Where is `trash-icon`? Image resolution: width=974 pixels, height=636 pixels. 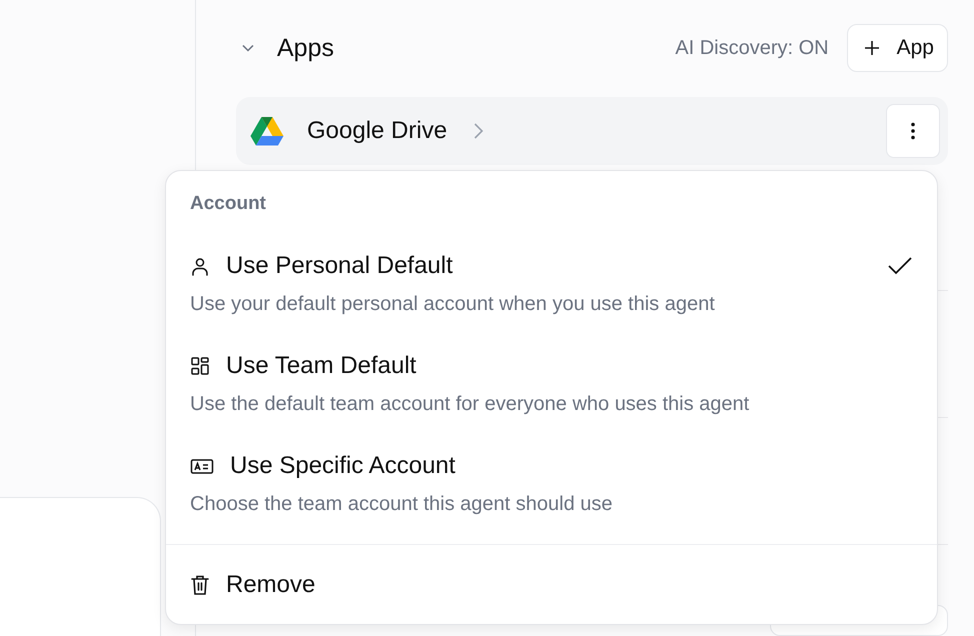
trash-icon is located at coordinates (200, 585).